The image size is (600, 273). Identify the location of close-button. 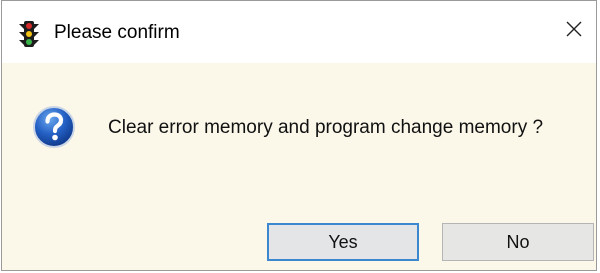
(574, 31).